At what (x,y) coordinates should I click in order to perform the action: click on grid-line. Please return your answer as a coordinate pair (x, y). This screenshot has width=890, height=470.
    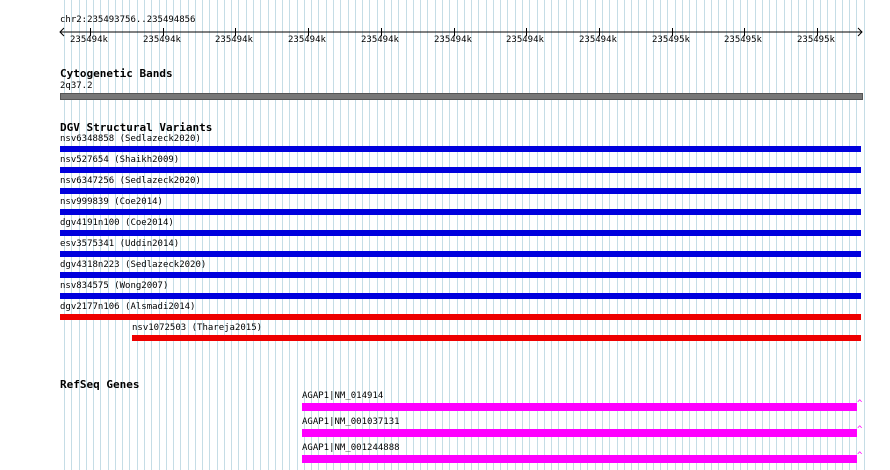
    Looking at the image, I should click on (864, 235).